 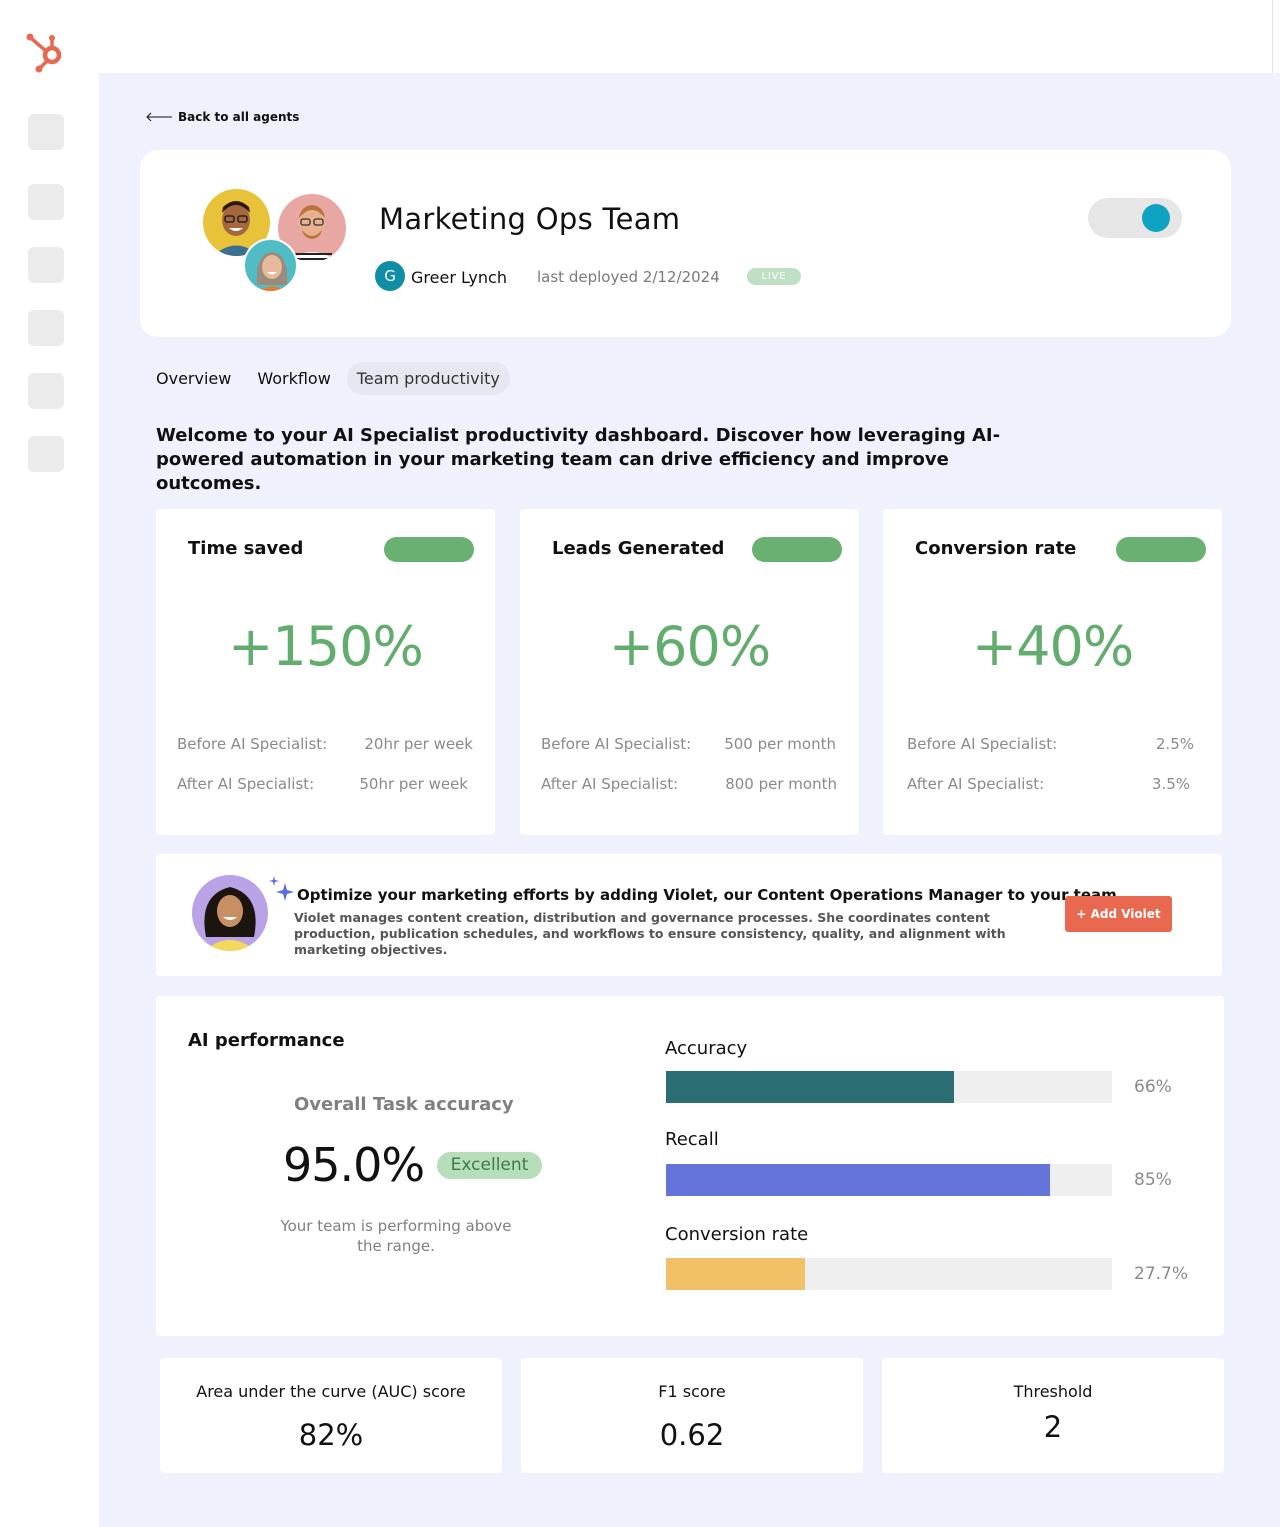 What do you see at coordinates (413, 784) in the screenshot?
I see `after-value: 50hr per week` at bounding box center [413, 784].